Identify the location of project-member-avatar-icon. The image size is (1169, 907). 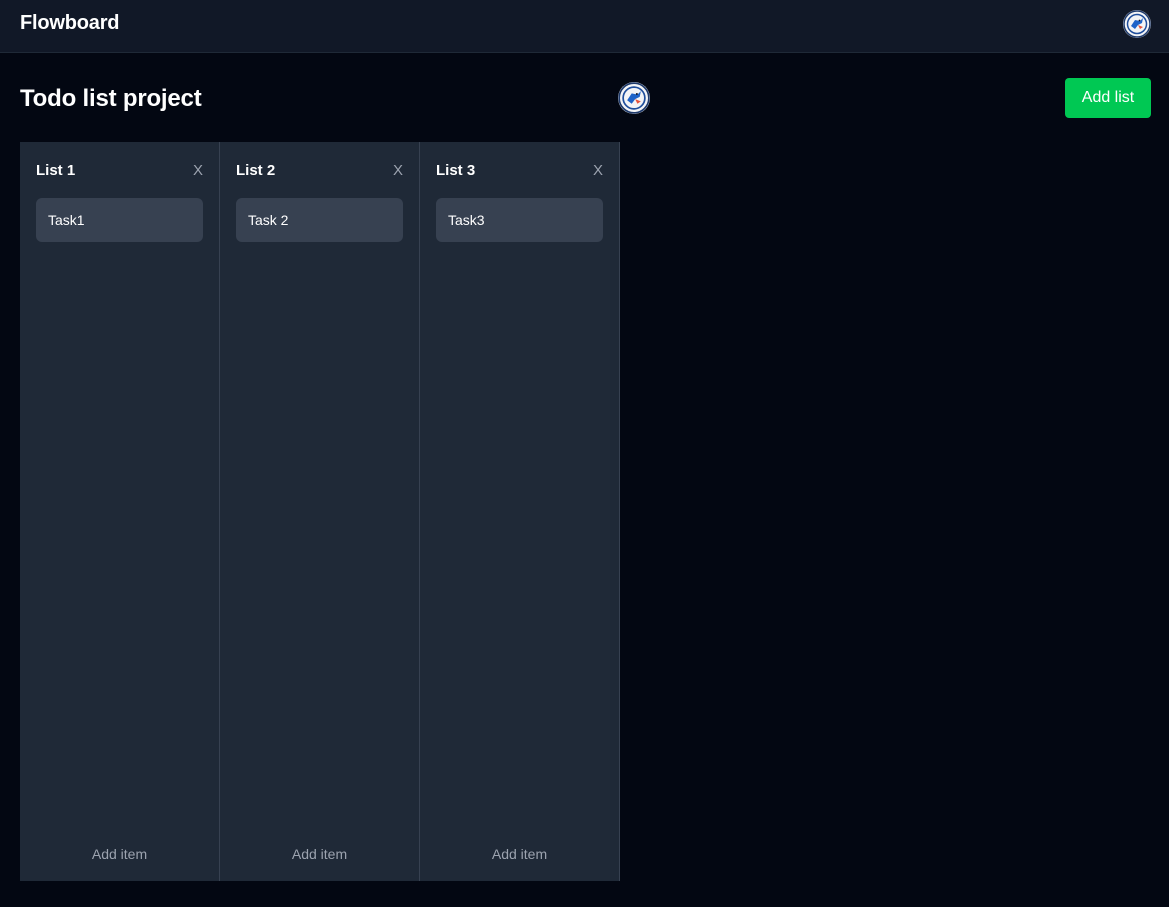
(634, 98).